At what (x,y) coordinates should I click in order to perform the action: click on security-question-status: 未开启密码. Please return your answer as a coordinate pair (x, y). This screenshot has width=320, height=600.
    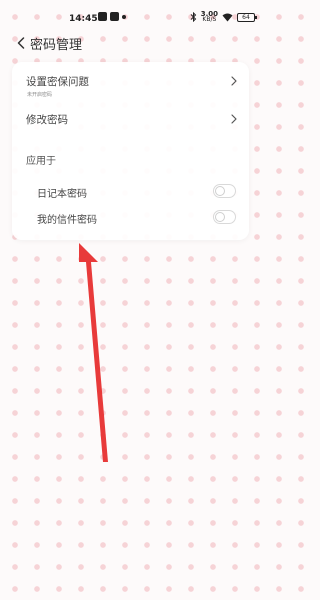
    Looking at the image, I should click on (40, 95).